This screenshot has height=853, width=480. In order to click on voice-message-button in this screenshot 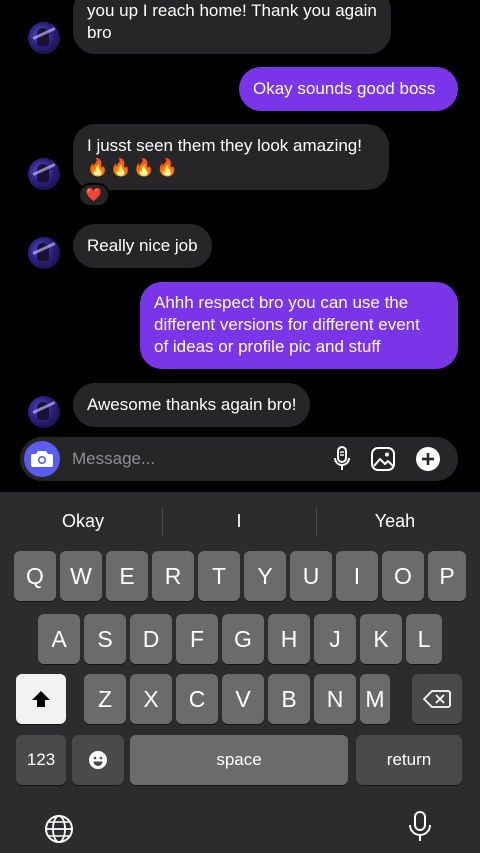, I will do `click(342, 459)`.